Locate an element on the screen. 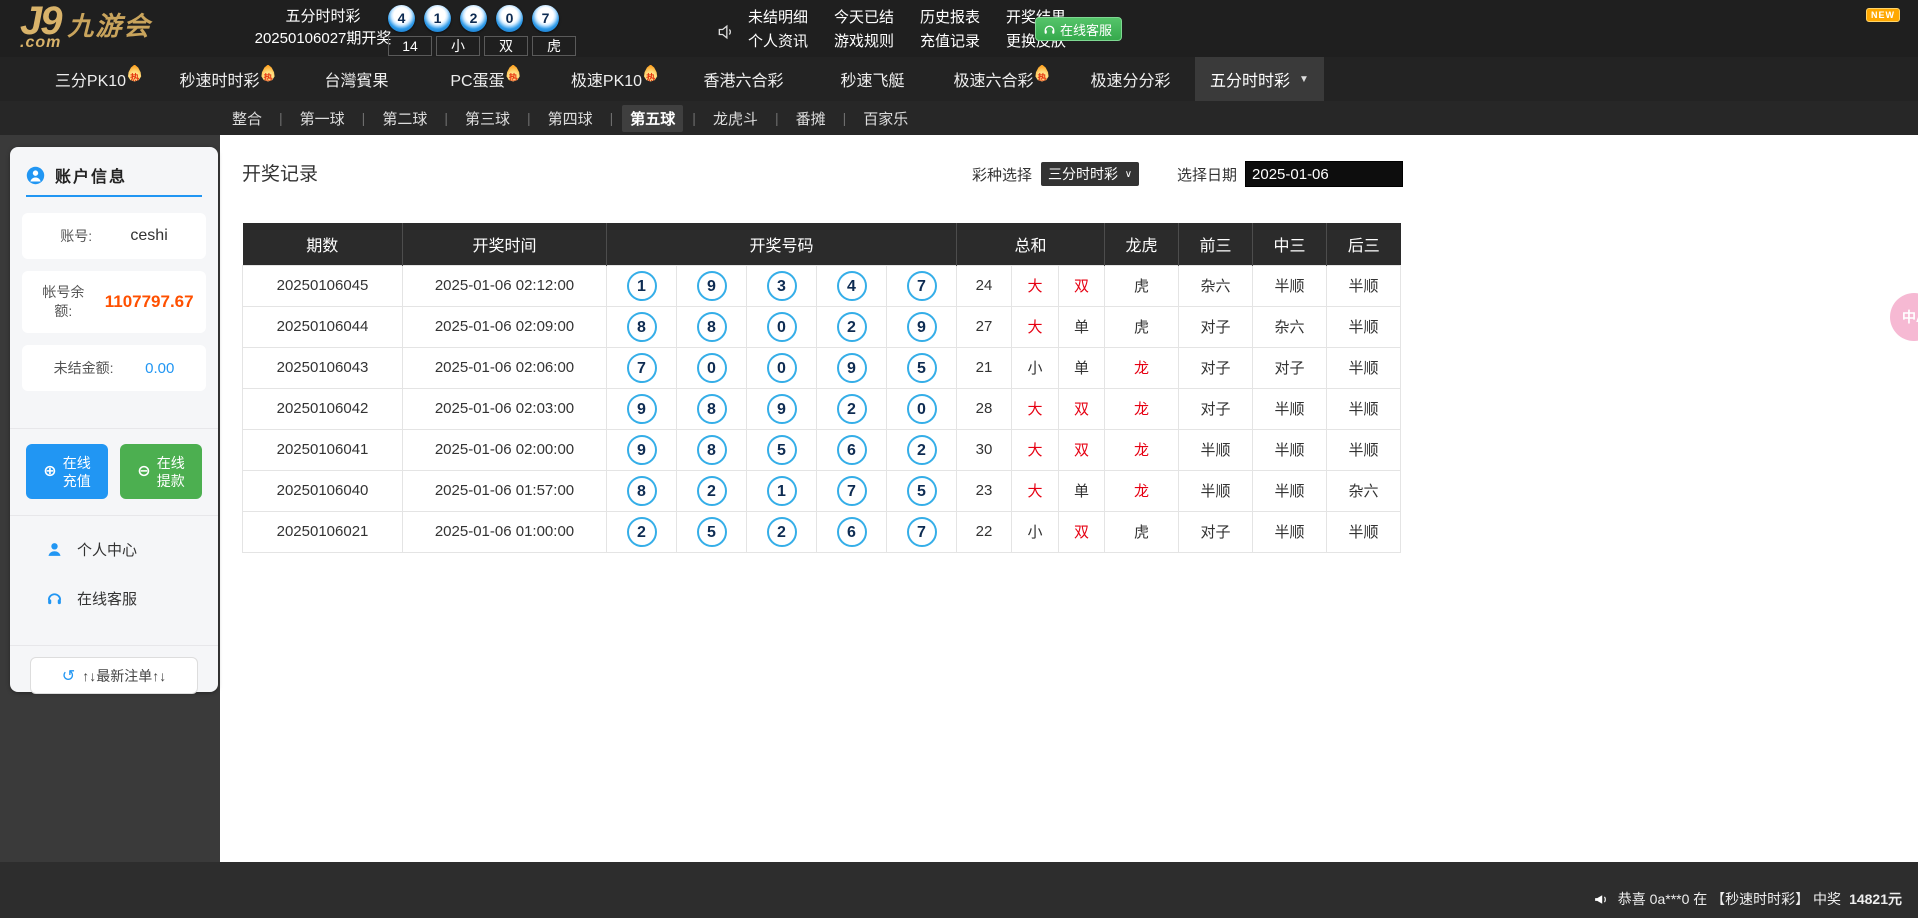  withdraw-button: ⊖ 在线 提款 is located at coordinates (161, 471).